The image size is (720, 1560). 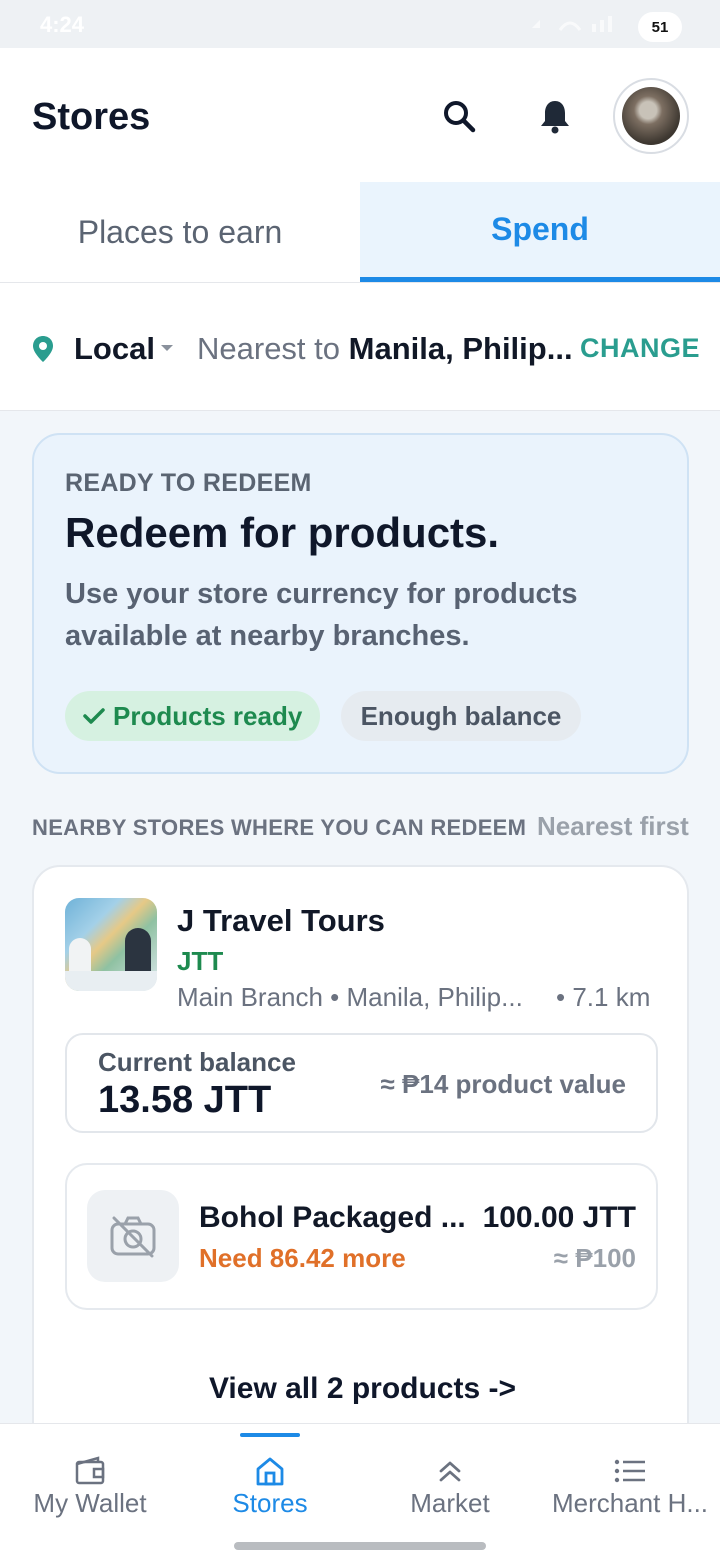 I want to click on balance-value: 13.58 JTT, so click(x=185, y=1100).